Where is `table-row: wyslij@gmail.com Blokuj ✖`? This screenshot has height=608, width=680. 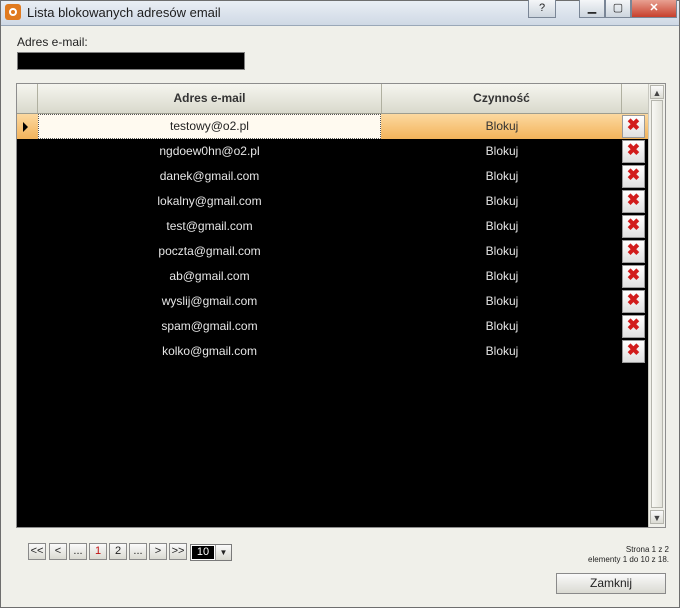 table-row: wyslij@gmail.com Blokuj ✖ is located at coordinates (332, 301).